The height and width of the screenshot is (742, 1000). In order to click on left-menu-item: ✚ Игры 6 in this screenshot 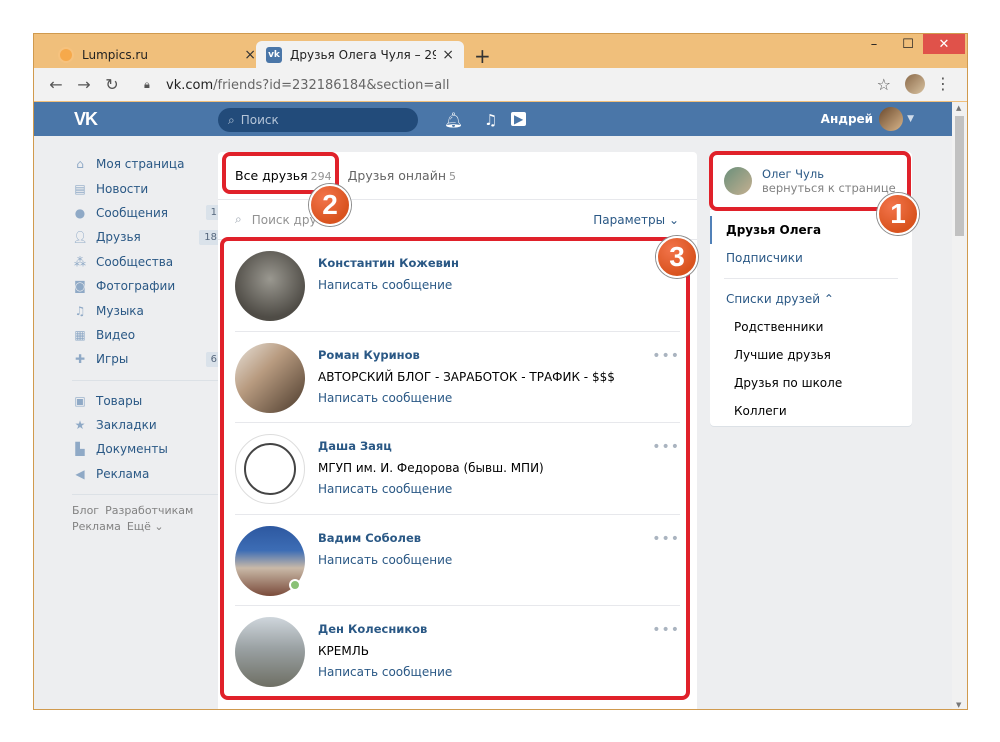, I will do `click(147, 359)`.